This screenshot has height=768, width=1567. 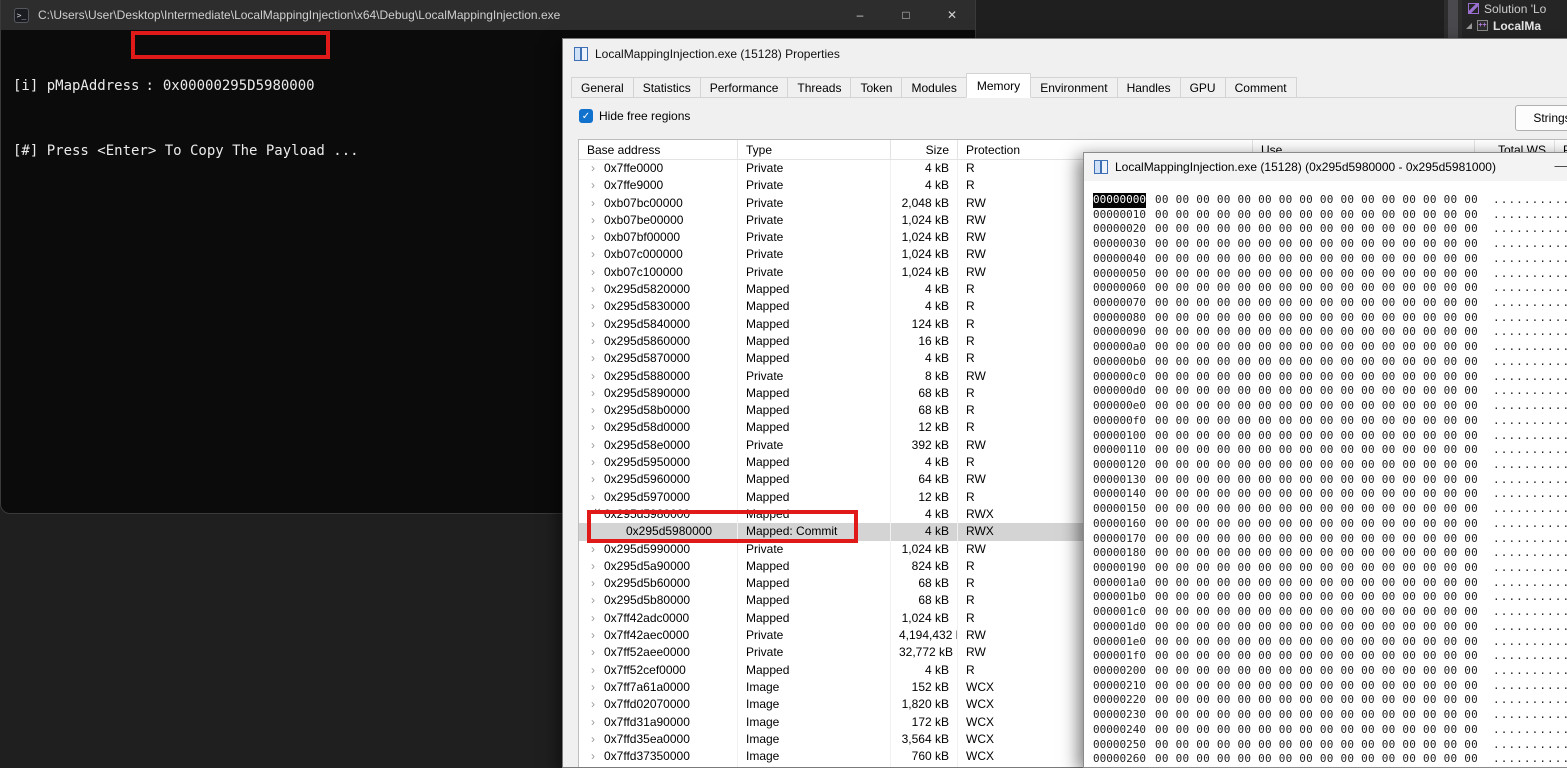 What do you see at coordinates (1119, 730) in the screenshot?
I see `hex-address: 00000240` at bounding box center [1119, 730].